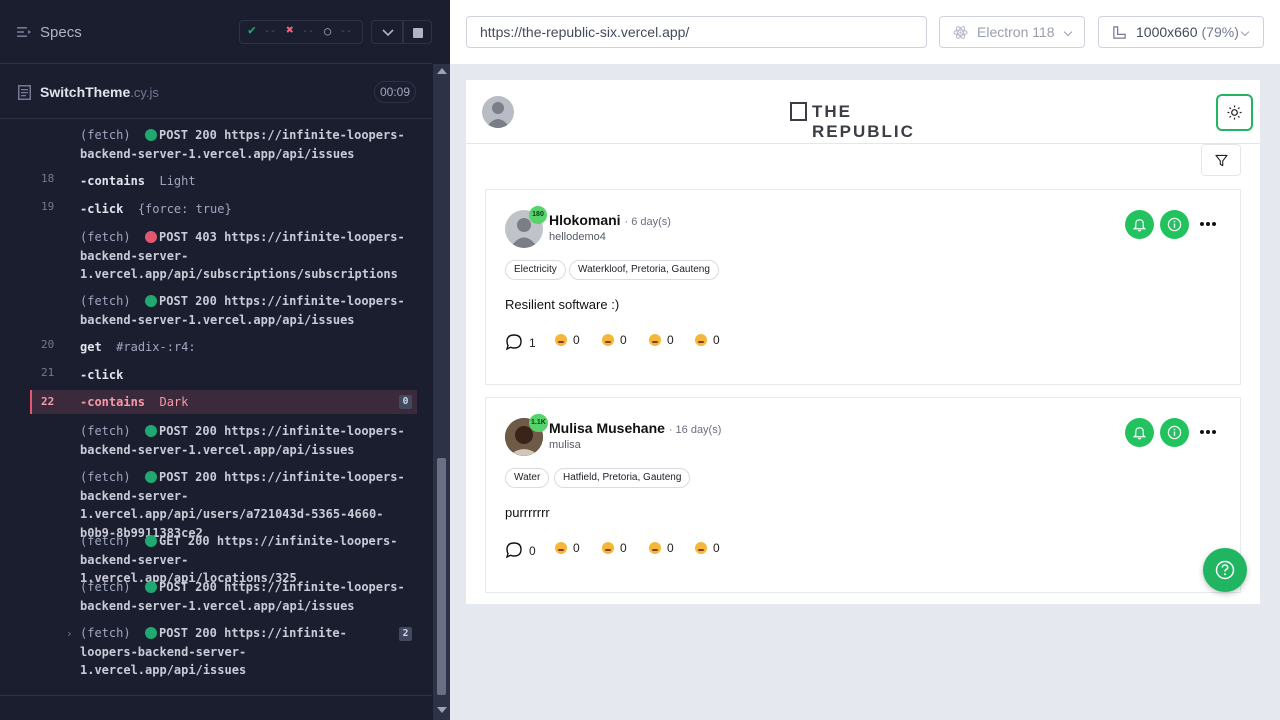 Image resolution: width=1280 pixels, height=720 pixels. I want to click on request-count-badge: 2, so click(405, 634).